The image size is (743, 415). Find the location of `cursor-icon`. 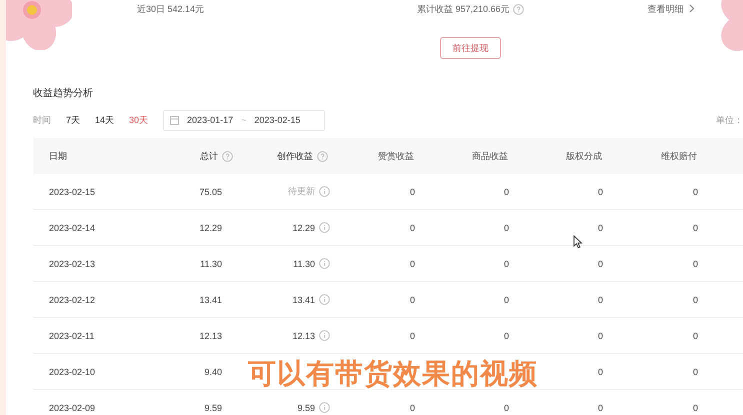

cursor-icon is located at coordinates (578, 242).